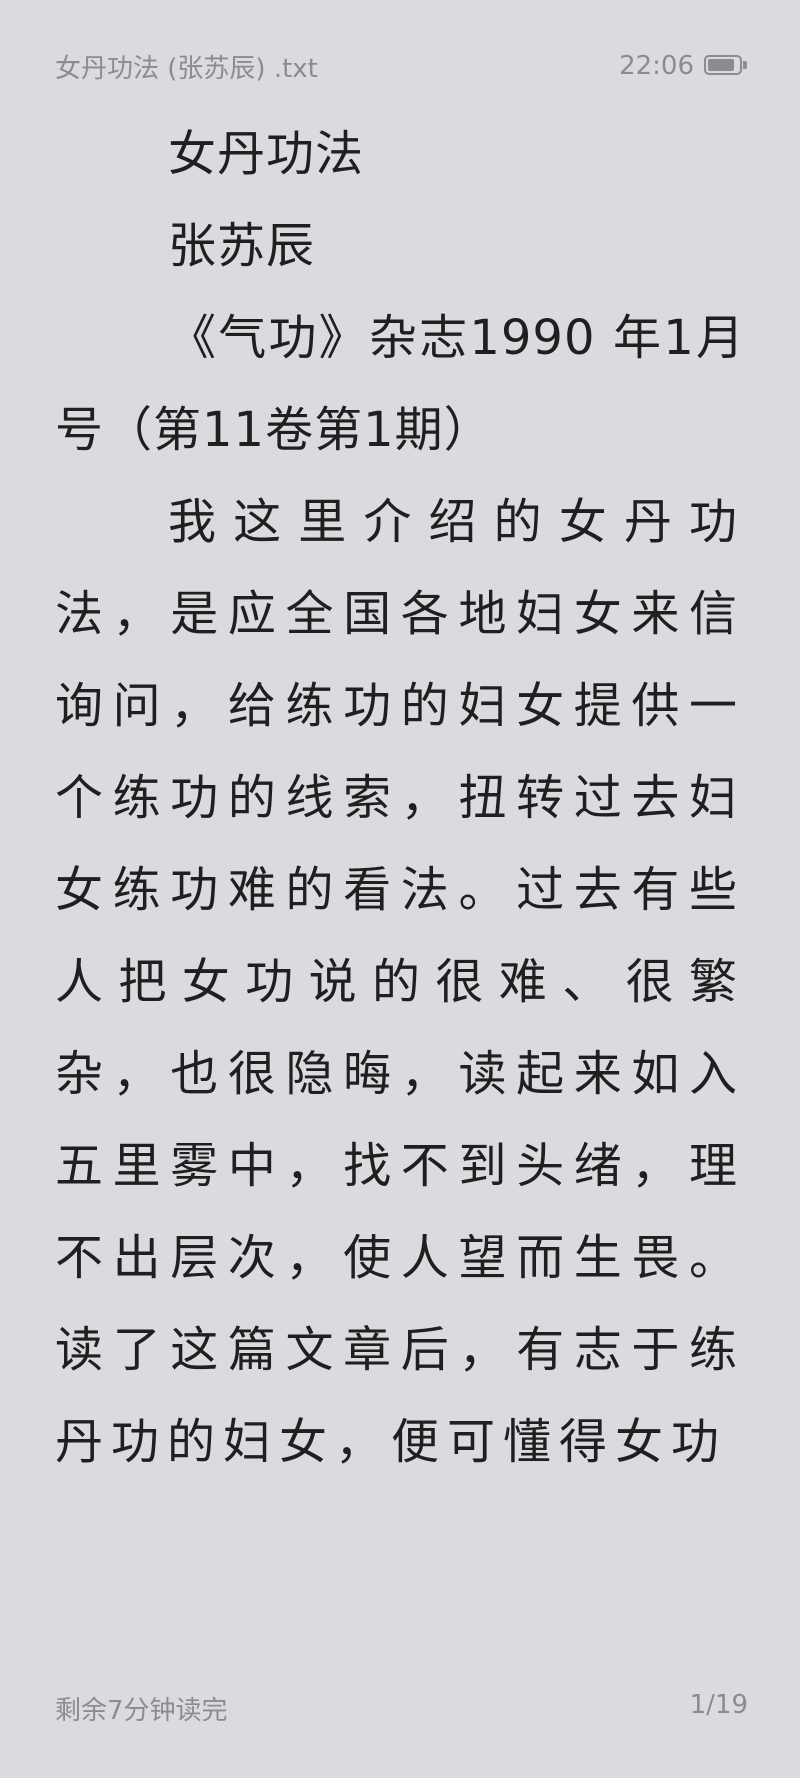 Image resolution: width=800 pixels, height=1778 pixels. I want to click on book-author: 张苏辰, so click(242, 246).